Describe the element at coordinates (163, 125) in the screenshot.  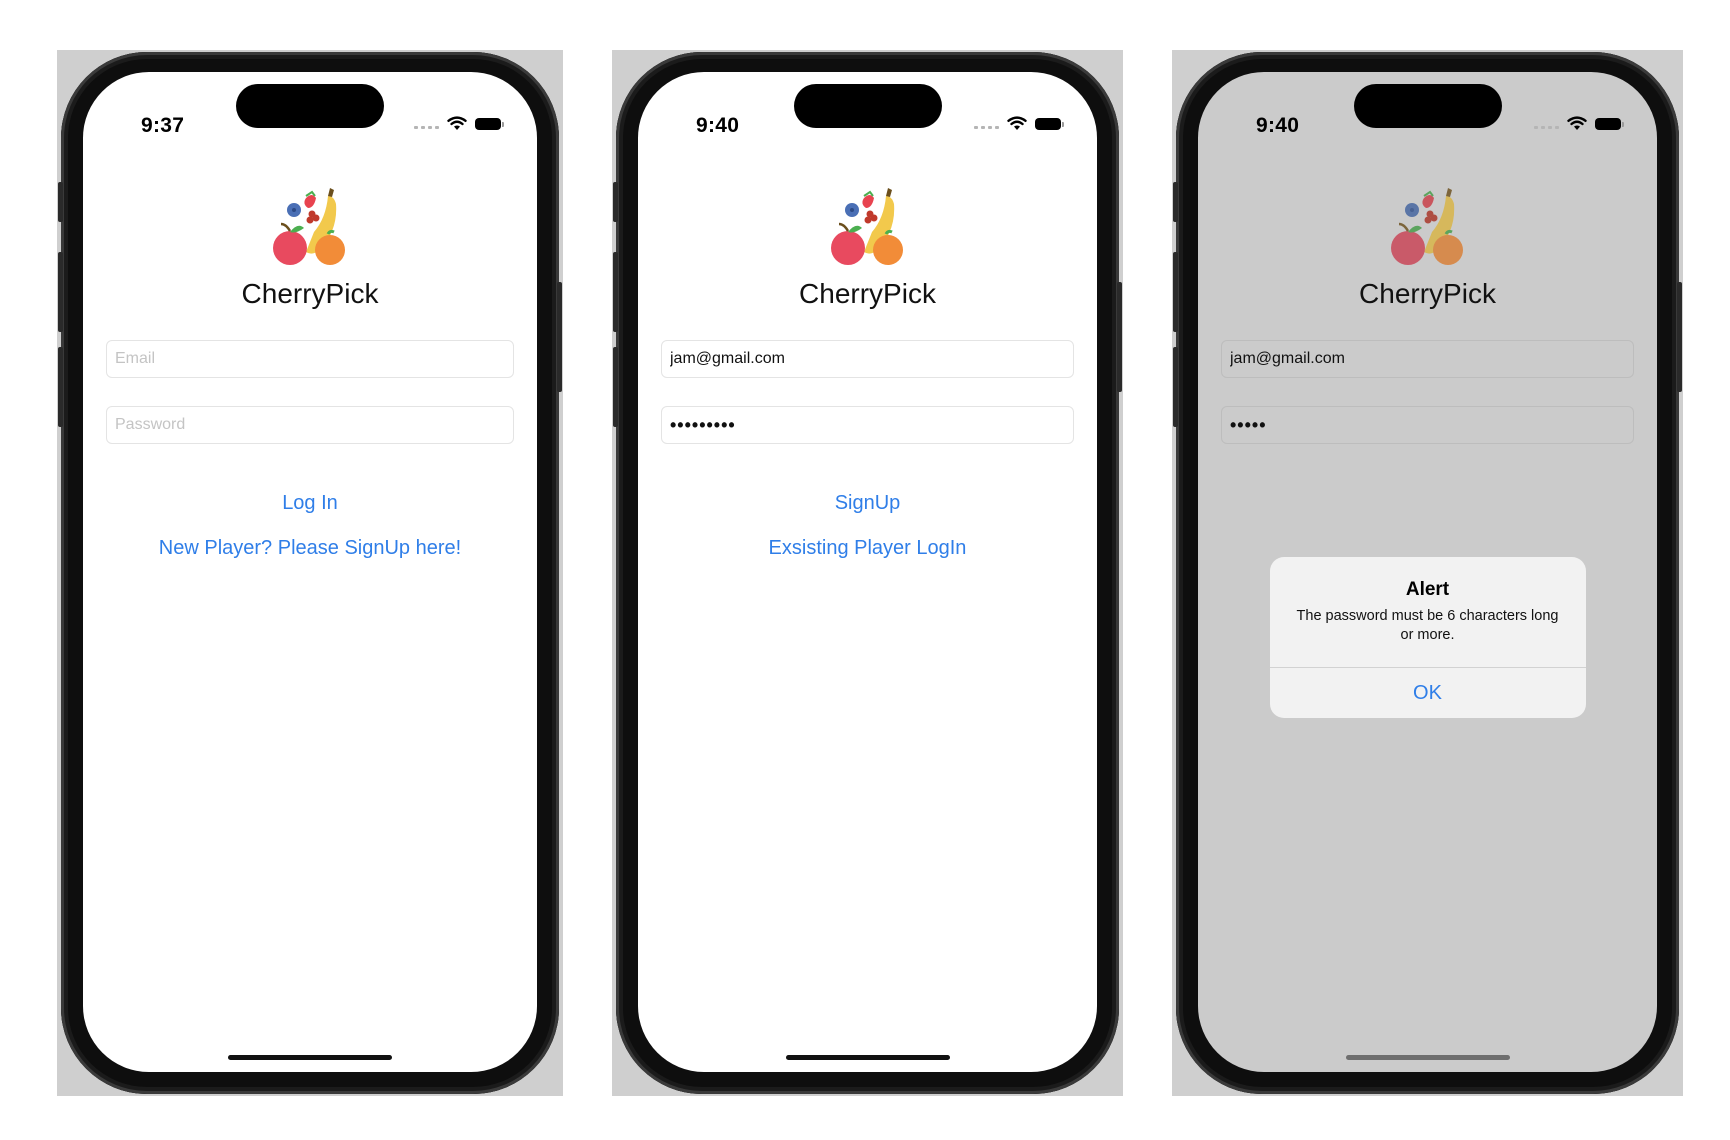
I see `status-time: 9:37` at that location.